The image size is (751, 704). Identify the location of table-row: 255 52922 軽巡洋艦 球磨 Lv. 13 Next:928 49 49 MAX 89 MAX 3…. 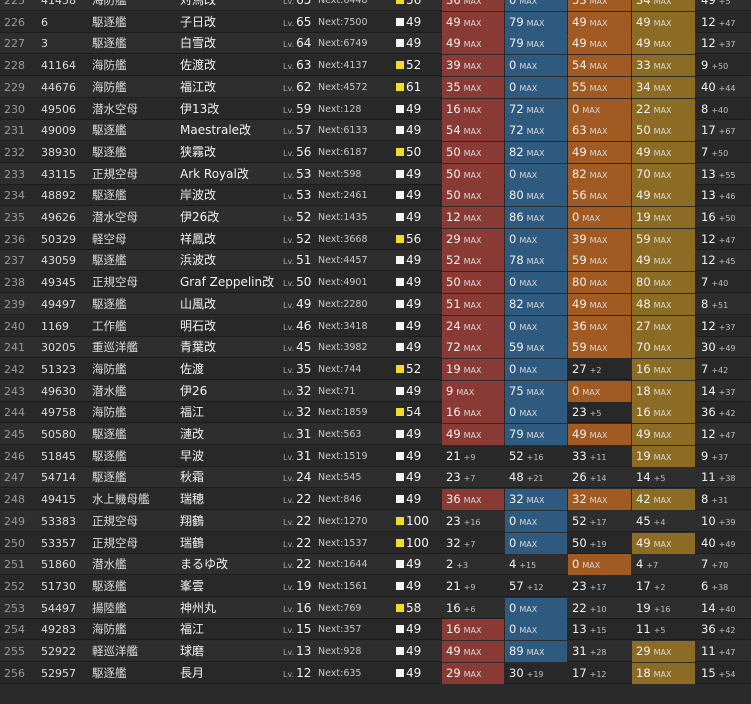
(375, 651).